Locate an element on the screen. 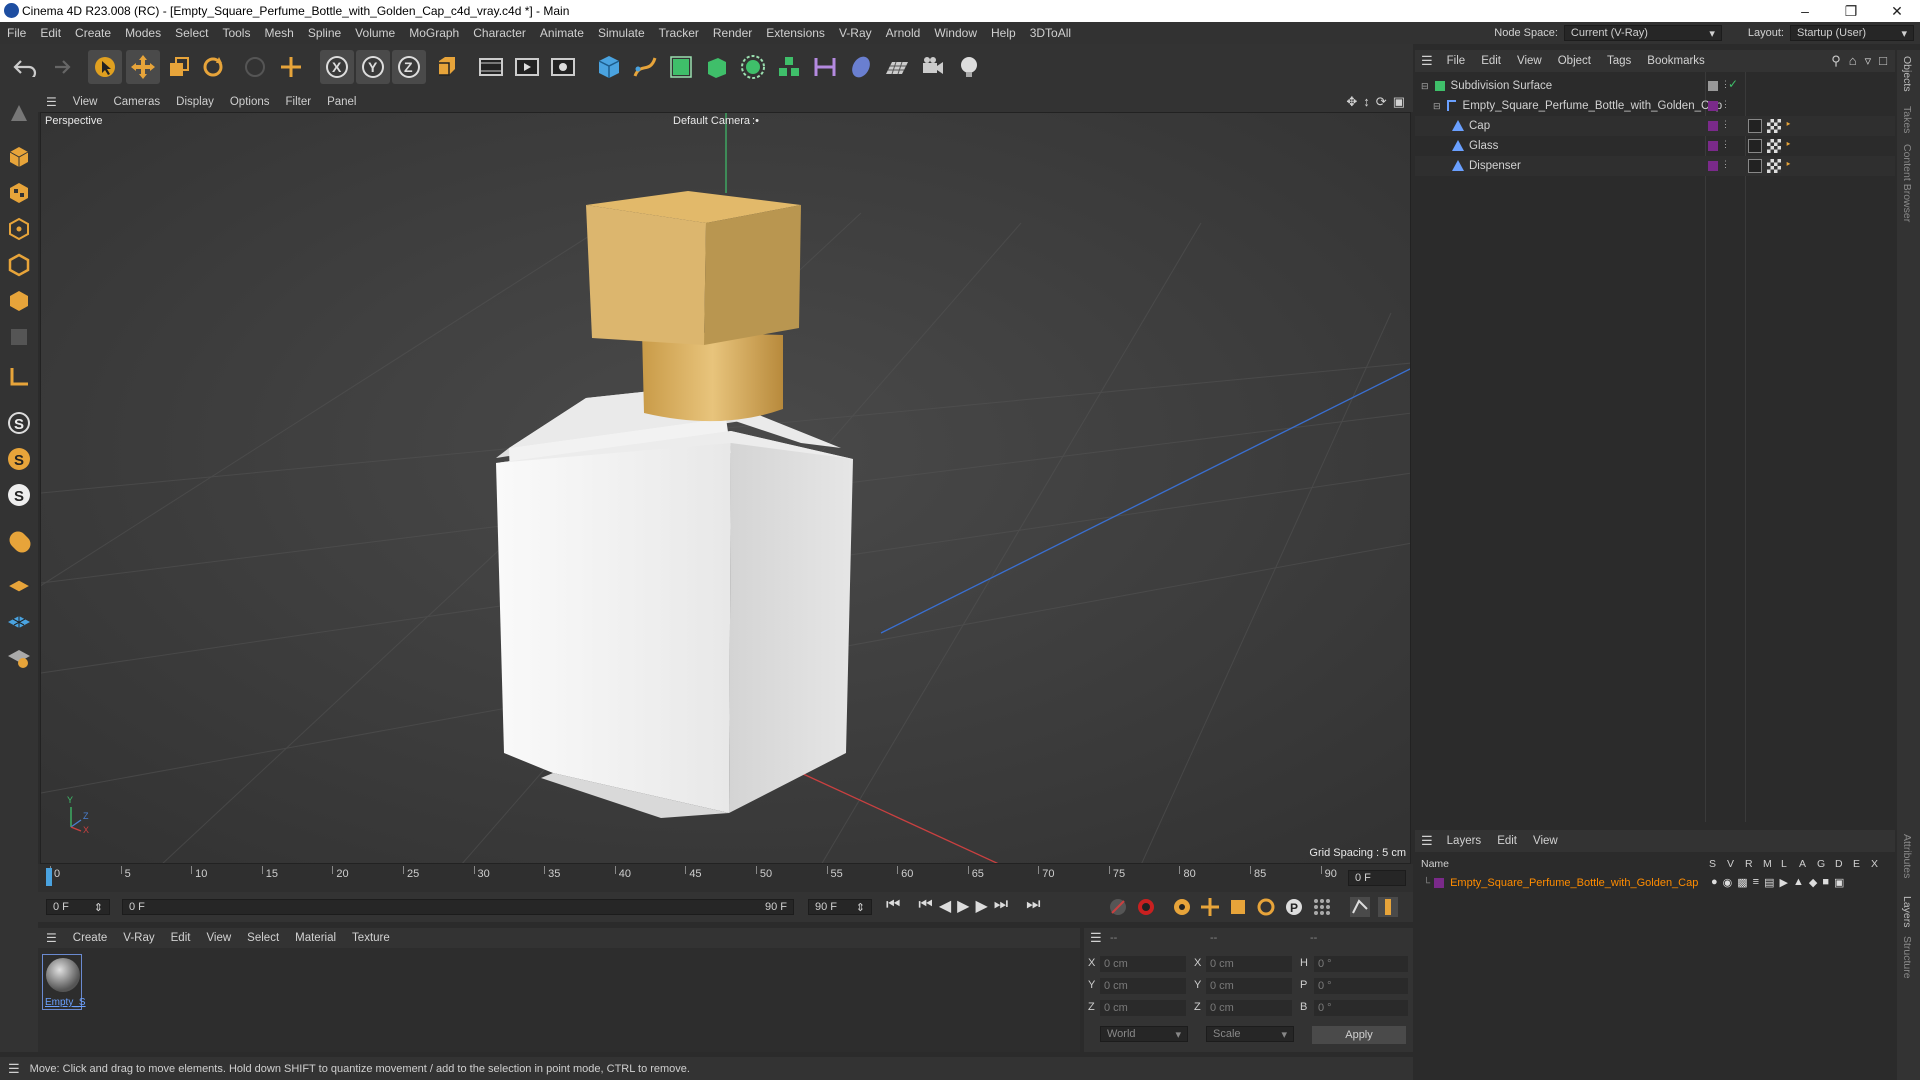 Image resolution: width=1920 pixels, height=1080 pixels. deformer-button is located at coordinates (825, 67).